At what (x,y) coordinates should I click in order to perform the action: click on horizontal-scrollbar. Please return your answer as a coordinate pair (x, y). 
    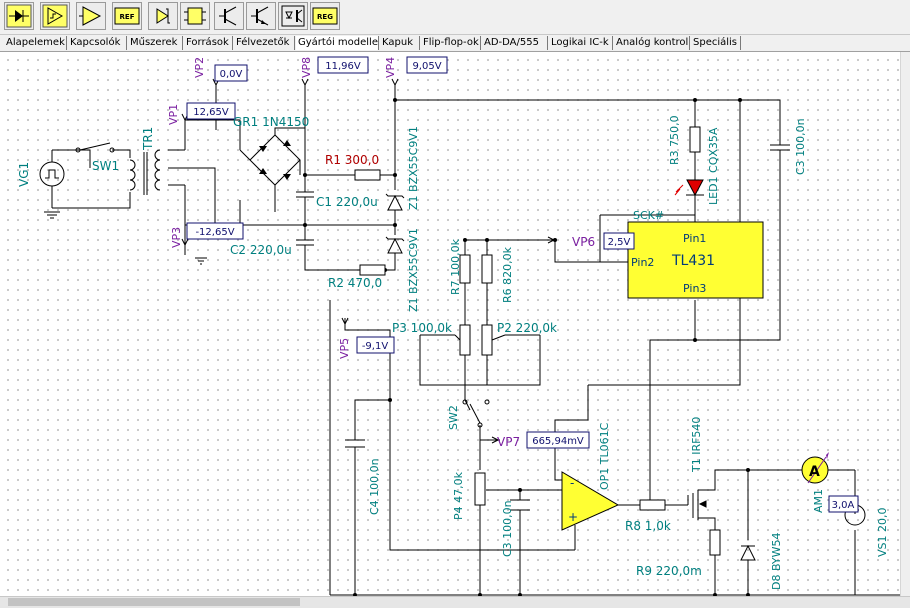
    Looking at the image, I should click on (455, 602).